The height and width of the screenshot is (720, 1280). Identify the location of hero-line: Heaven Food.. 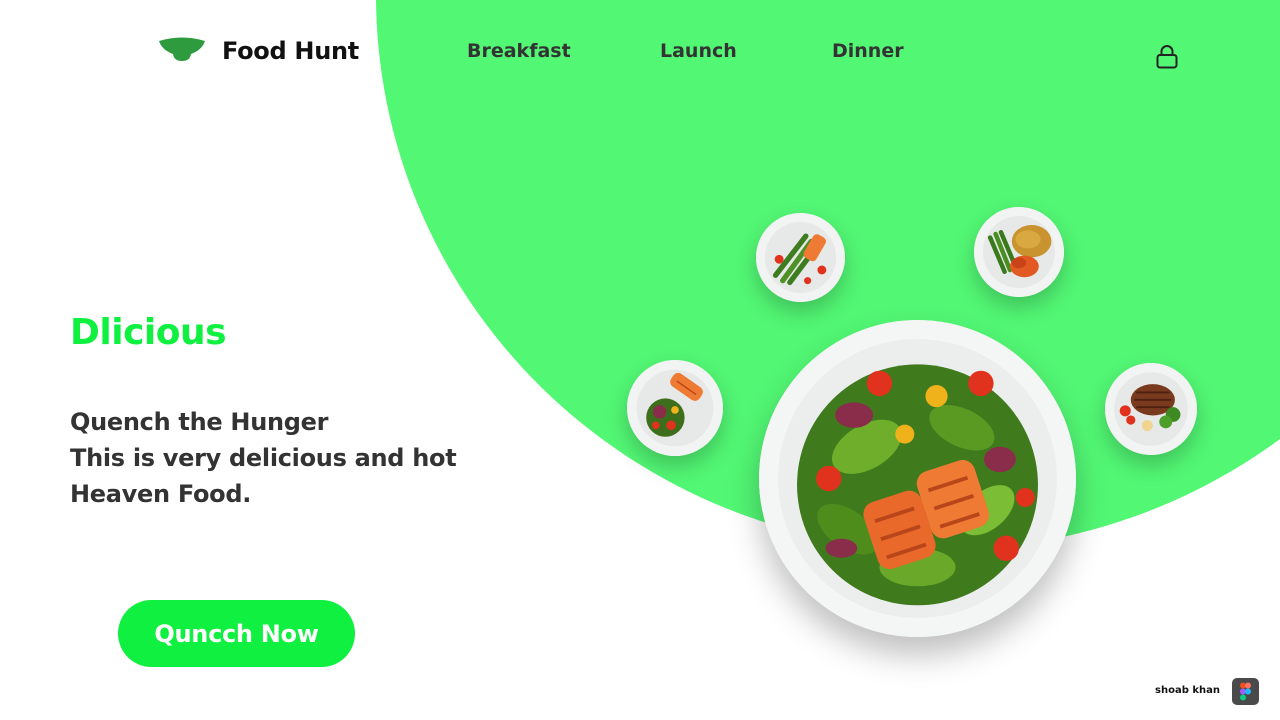
(161, 494).